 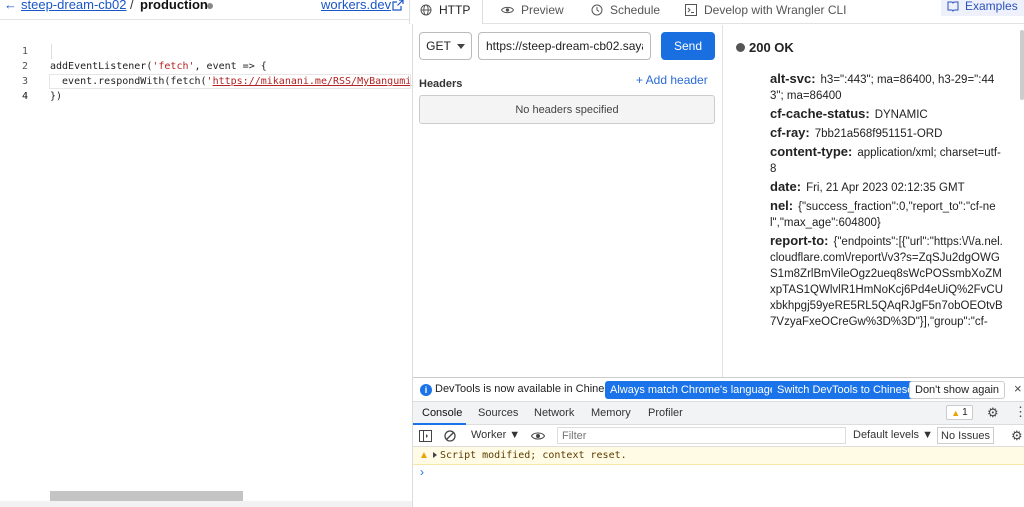 What do you see at coordinates (507, 10) in the screenshot?
I see `eye-icon` at bounding box center [507, 10].